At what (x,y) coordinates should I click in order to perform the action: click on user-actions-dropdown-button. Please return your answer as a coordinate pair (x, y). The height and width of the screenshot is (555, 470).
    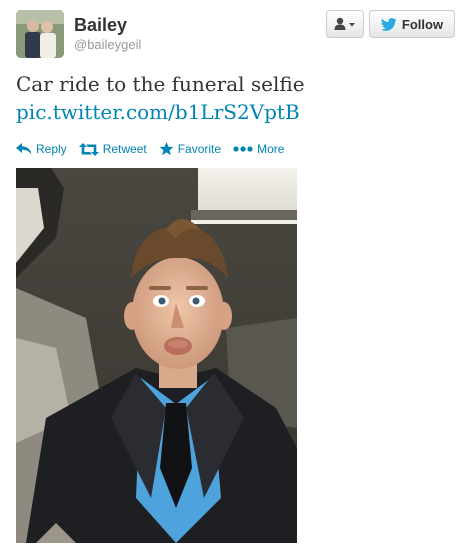
    Looking at the image, I should click on (345, 24).